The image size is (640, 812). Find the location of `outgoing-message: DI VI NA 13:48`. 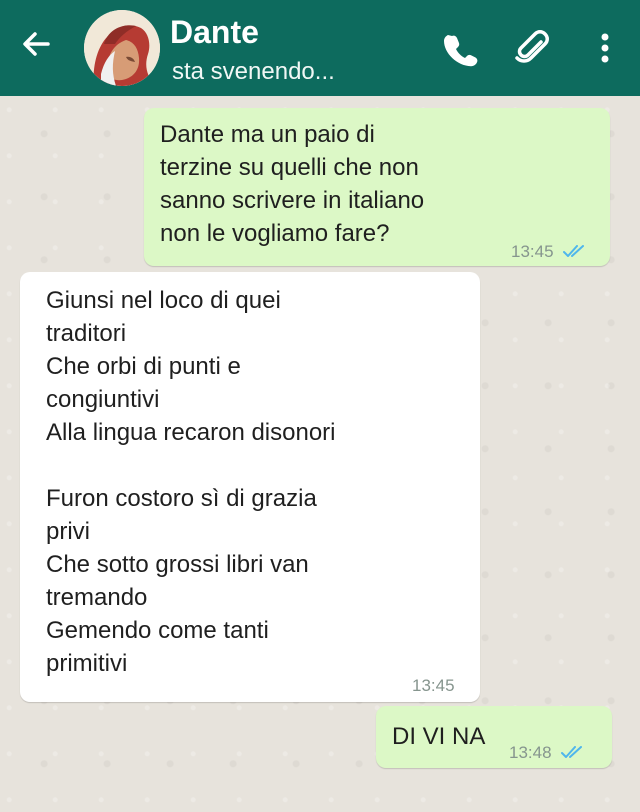

outgoing-message: DI VI NA 13:48 is located at coordinates (494, 737).